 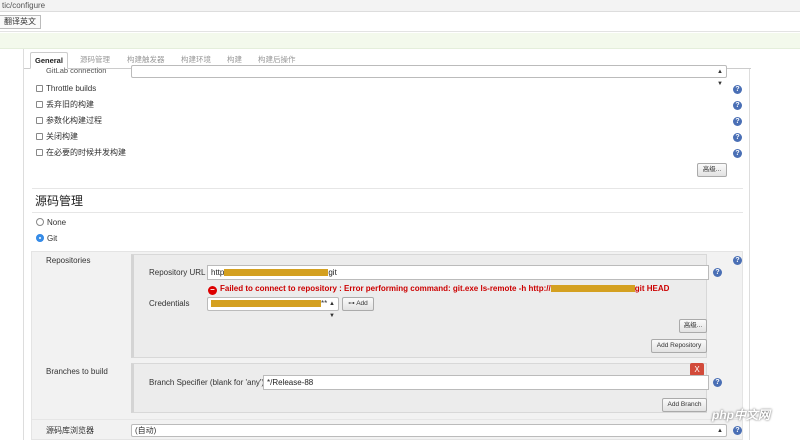 What do you see at coordinates (68, 260) in the screenshot?
I see `repositories-label: Repositories` at bounding box center [68, 260].